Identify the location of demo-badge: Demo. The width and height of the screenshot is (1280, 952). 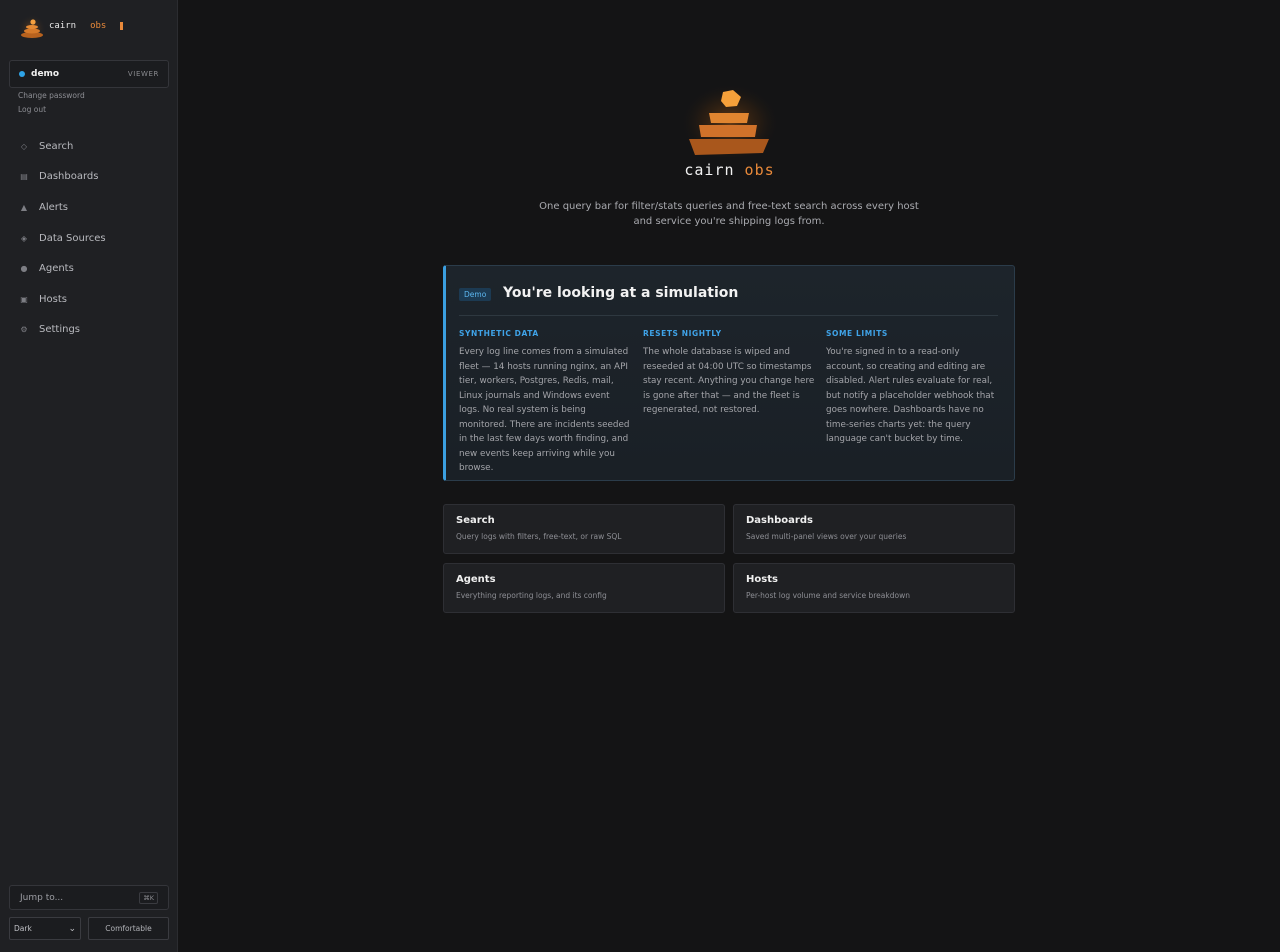
(475, 294).